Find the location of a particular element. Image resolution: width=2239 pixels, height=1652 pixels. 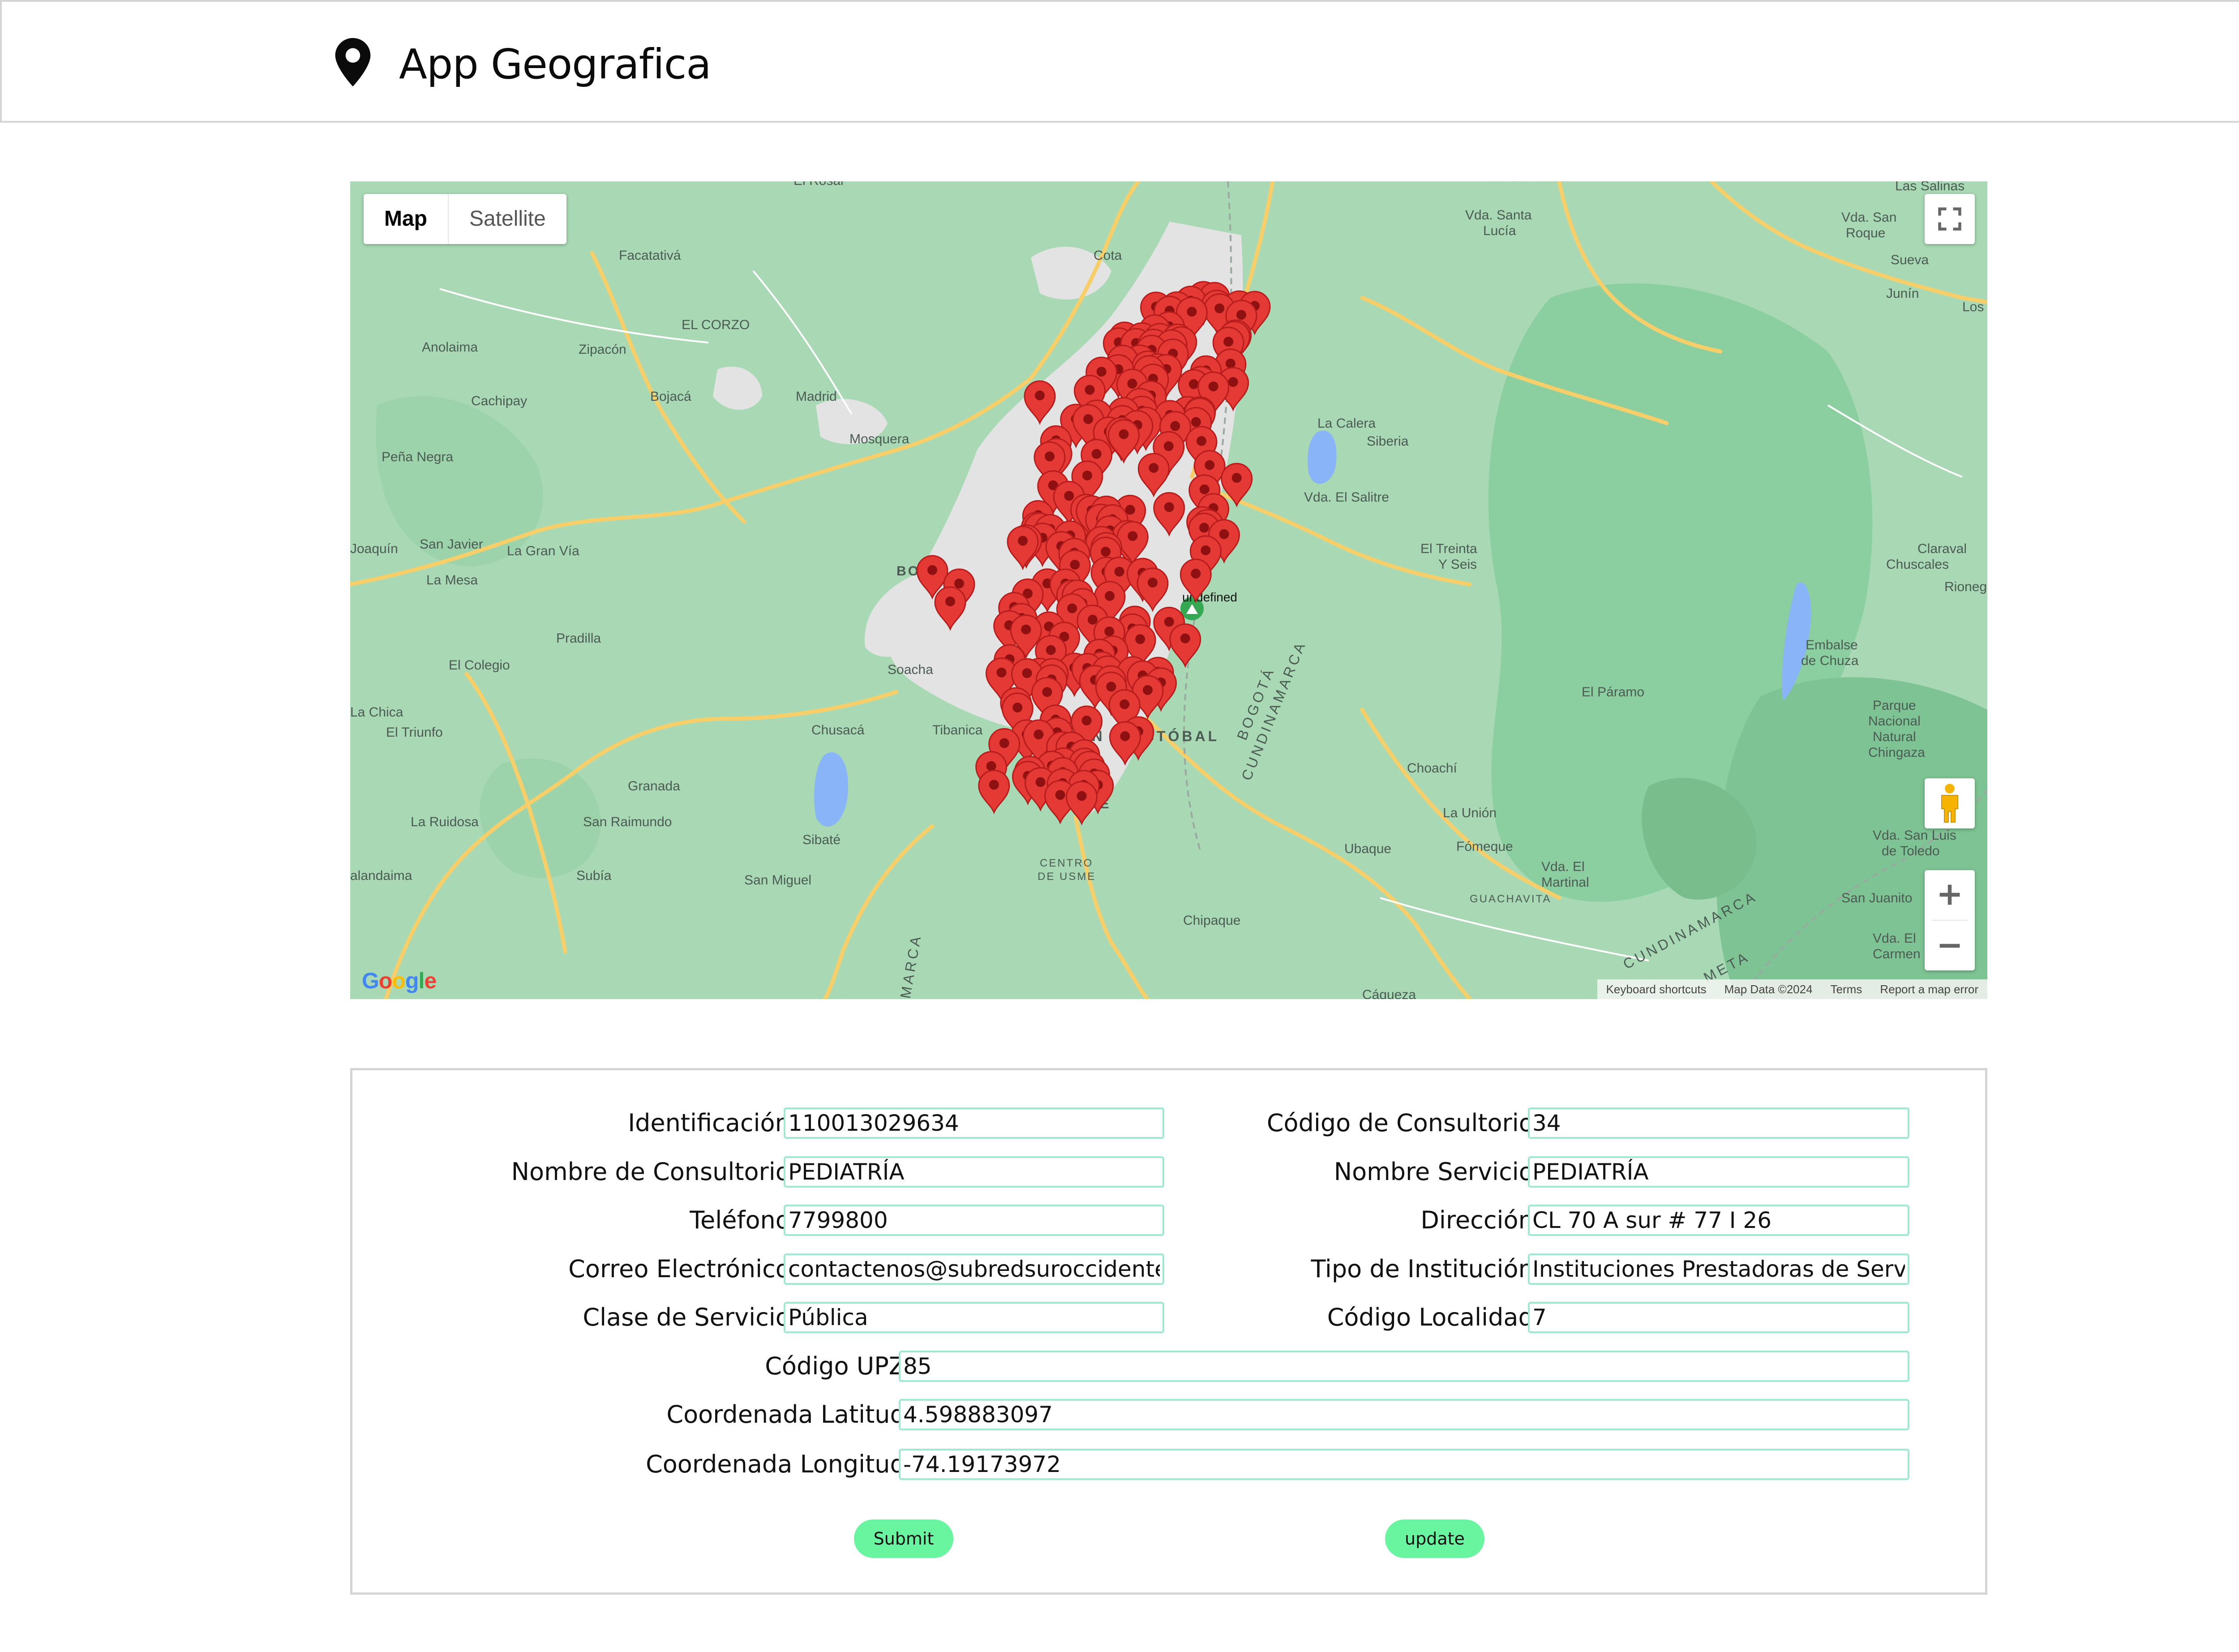

nombre-servicio-label: Nombre Servicio: is located at coordinates (1438, 1172).